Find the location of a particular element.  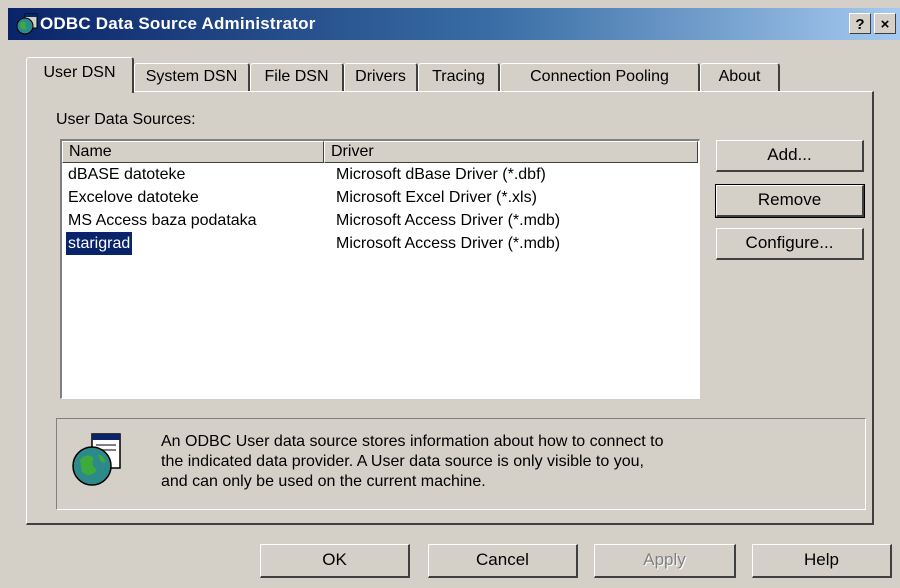

title-bar: ODBC Data Source Administrator ? × is located at coordinates (454, 24).